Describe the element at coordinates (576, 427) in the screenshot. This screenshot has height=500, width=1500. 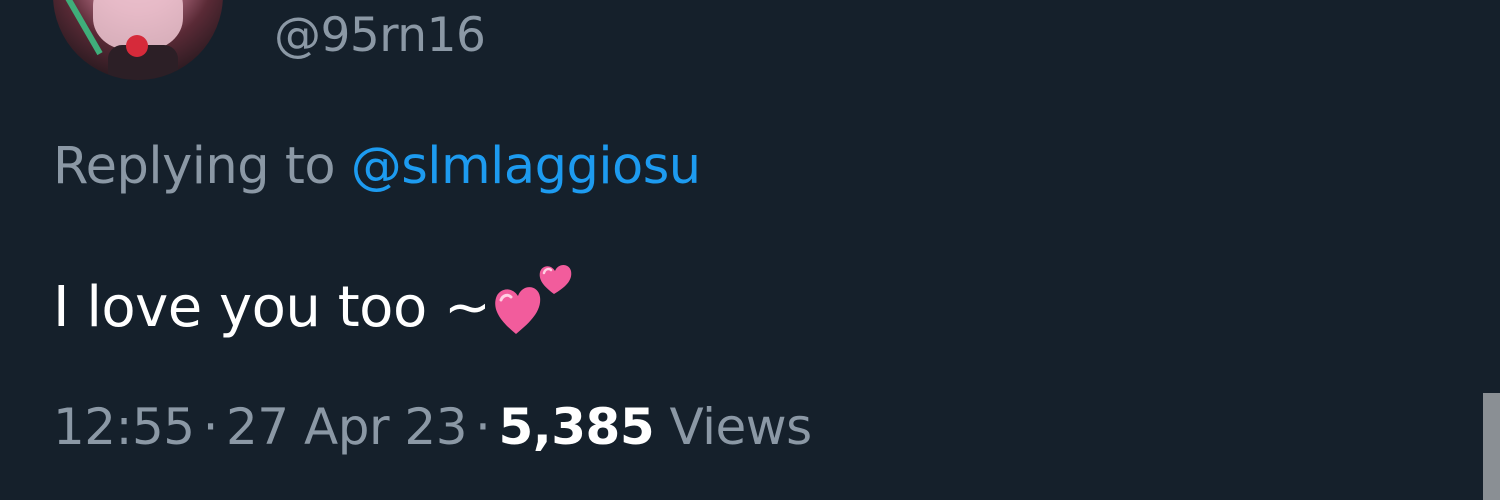
I see `views-count: 5,385` at that location.